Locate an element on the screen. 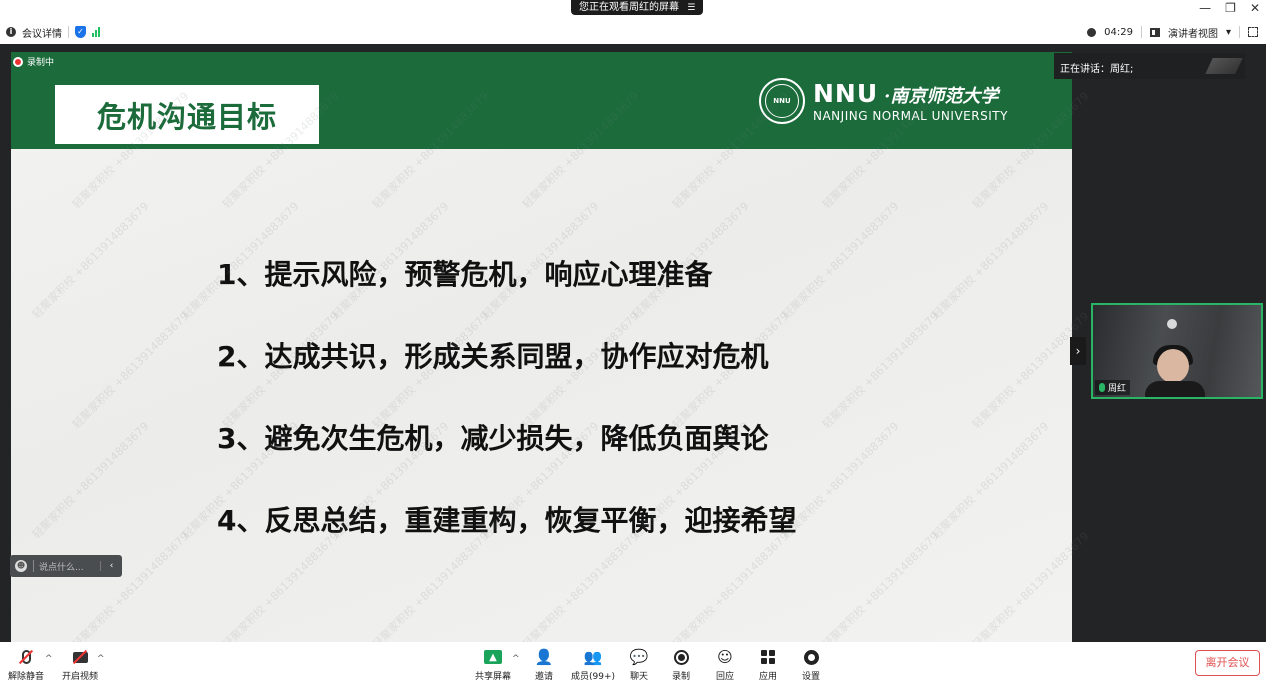  settings-button: 设置 is located at coordinates (811, 664).